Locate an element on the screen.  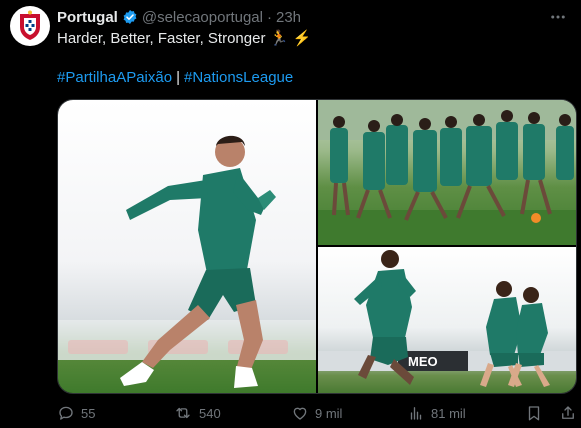
author-handle: @selecaoportugal is located at coordinates (202, 17).